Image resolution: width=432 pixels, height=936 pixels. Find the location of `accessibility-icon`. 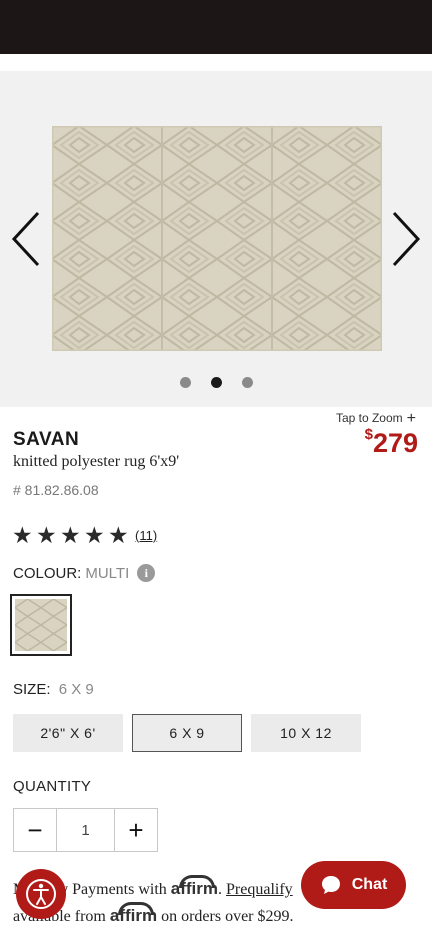

accessibility-icon is located at coordinates (41, 894).